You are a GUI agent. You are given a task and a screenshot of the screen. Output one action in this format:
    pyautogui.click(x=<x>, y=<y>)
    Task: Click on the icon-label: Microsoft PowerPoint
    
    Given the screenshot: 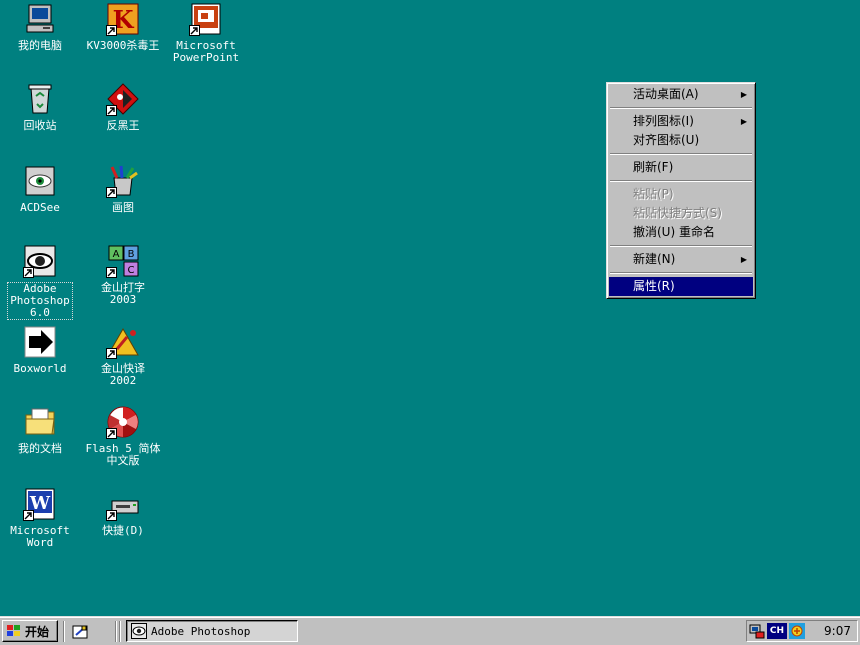 What is the action you would take?
    pyautogui.click(x=206, y=51)
    